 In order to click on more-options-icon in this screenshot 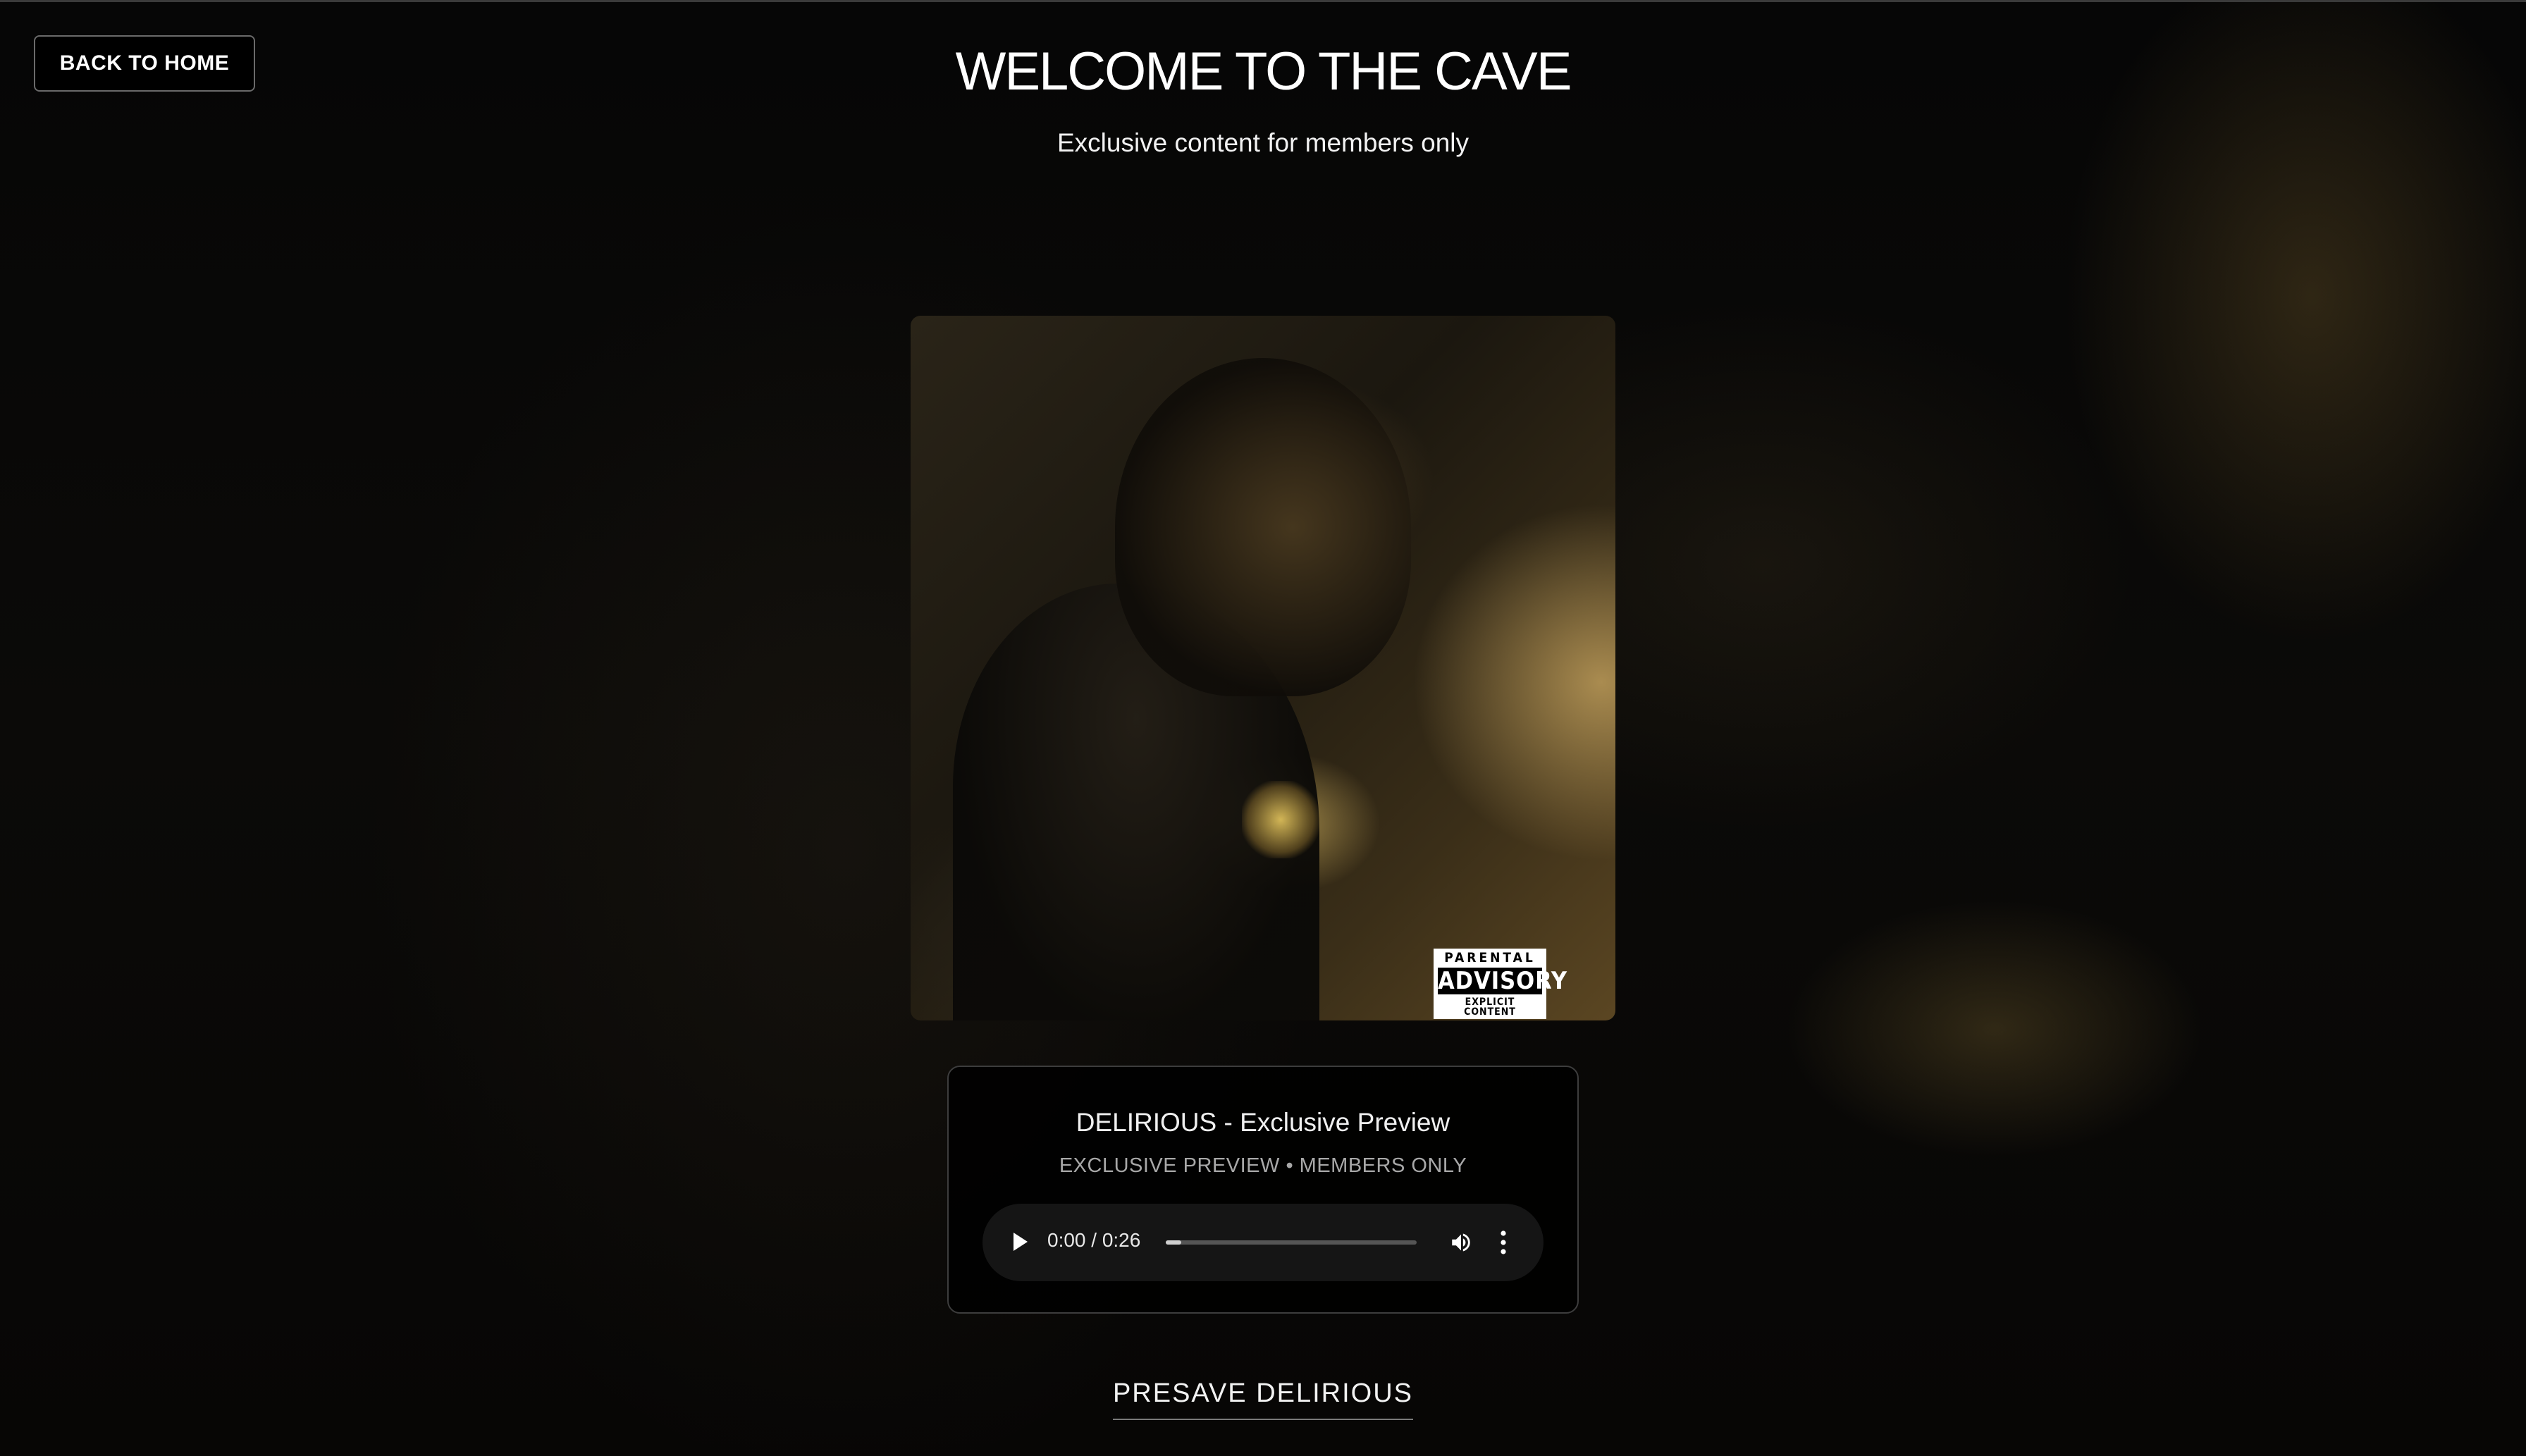, I will do `click(1503, 1243)`.